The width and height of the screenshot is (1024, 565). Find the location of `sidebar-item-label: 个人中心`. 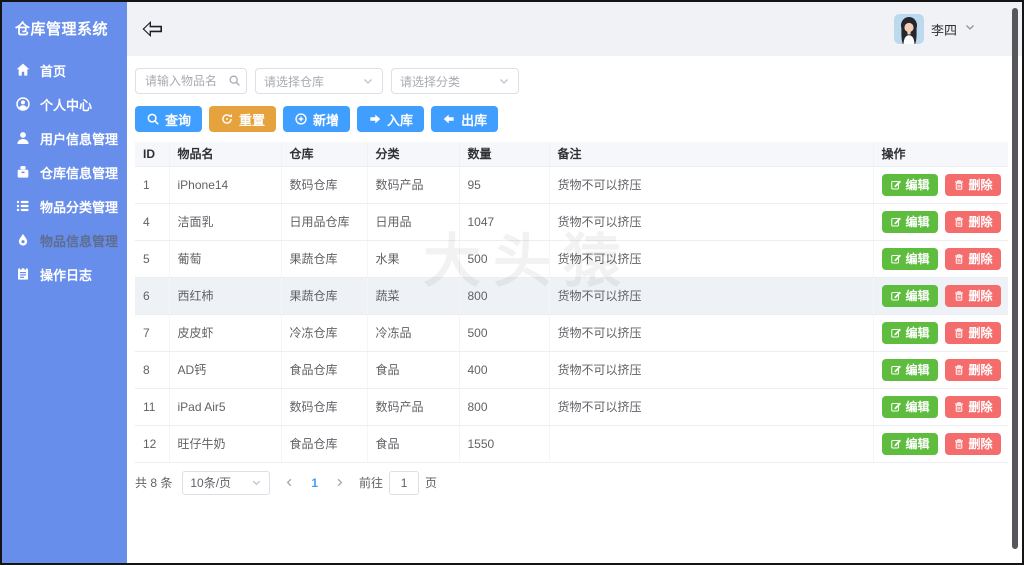

sidebar-item-label: 个人中心 is located at coordinates (66, 105).